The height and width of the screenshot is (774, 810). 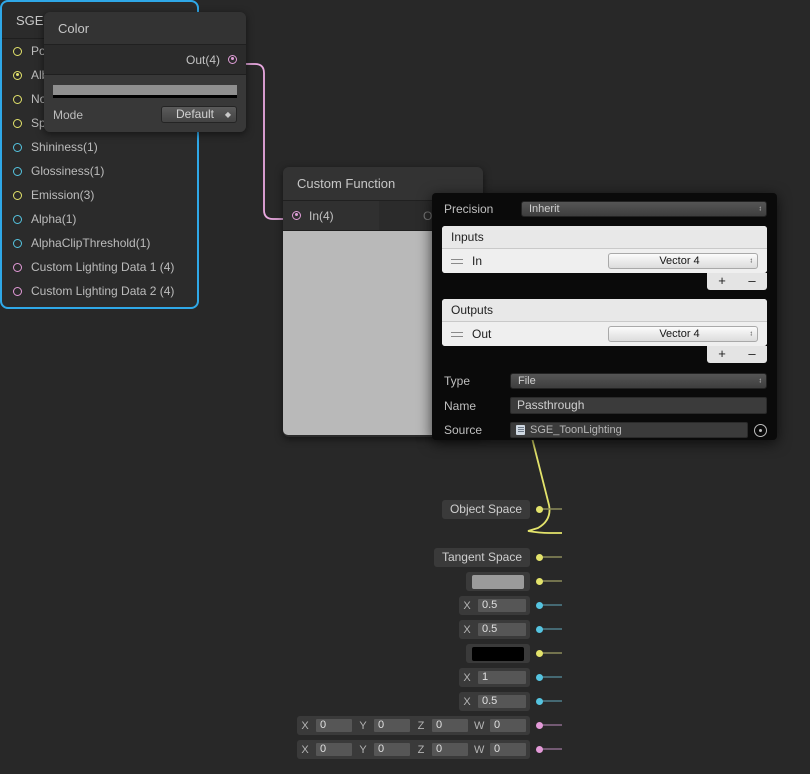 What do you see at coordinates (535, 334) in the screenshot?
I see `output-slot-name: Out` at bounding box center [535, 334].